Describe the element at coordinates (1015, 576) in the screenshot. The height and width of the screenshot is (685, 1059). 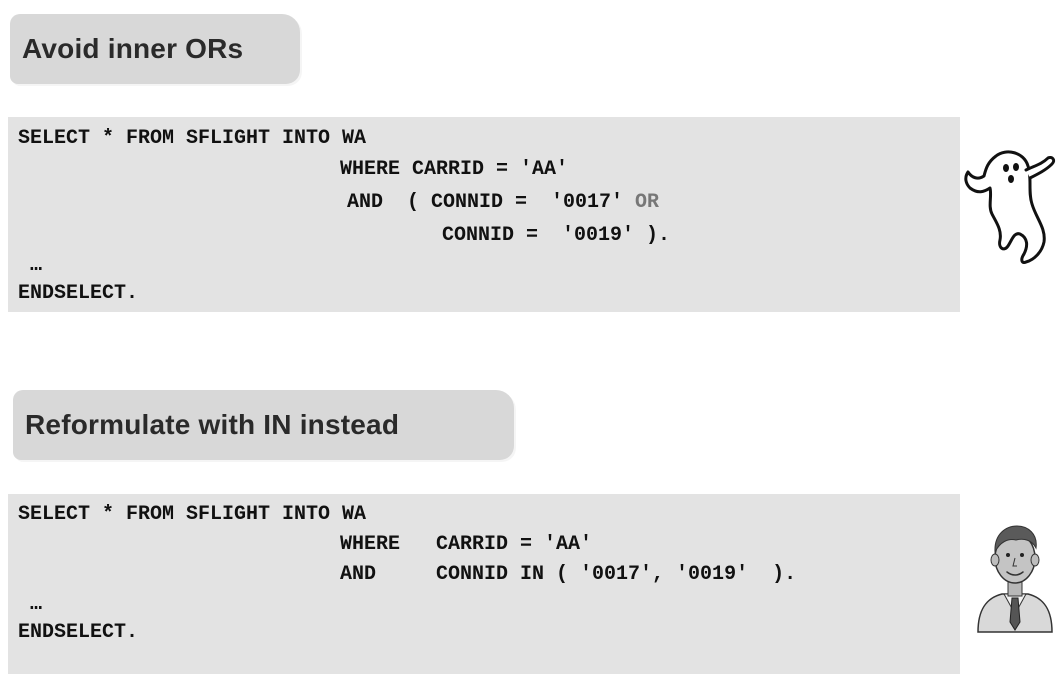
I see `businessman-icon` at that location.